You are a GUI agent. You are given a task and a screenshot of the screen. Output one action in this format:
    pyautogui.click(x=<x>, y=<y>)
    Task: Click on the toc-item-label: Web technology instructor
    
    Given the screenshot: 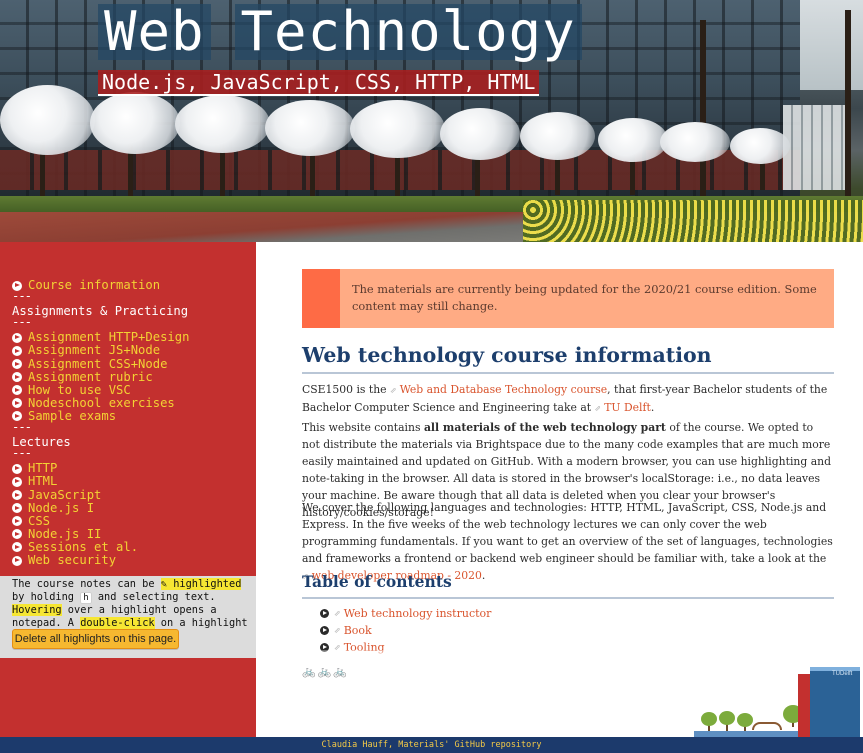 What is the action you would take?
    pyautogui.click(x=417, y=613)
    